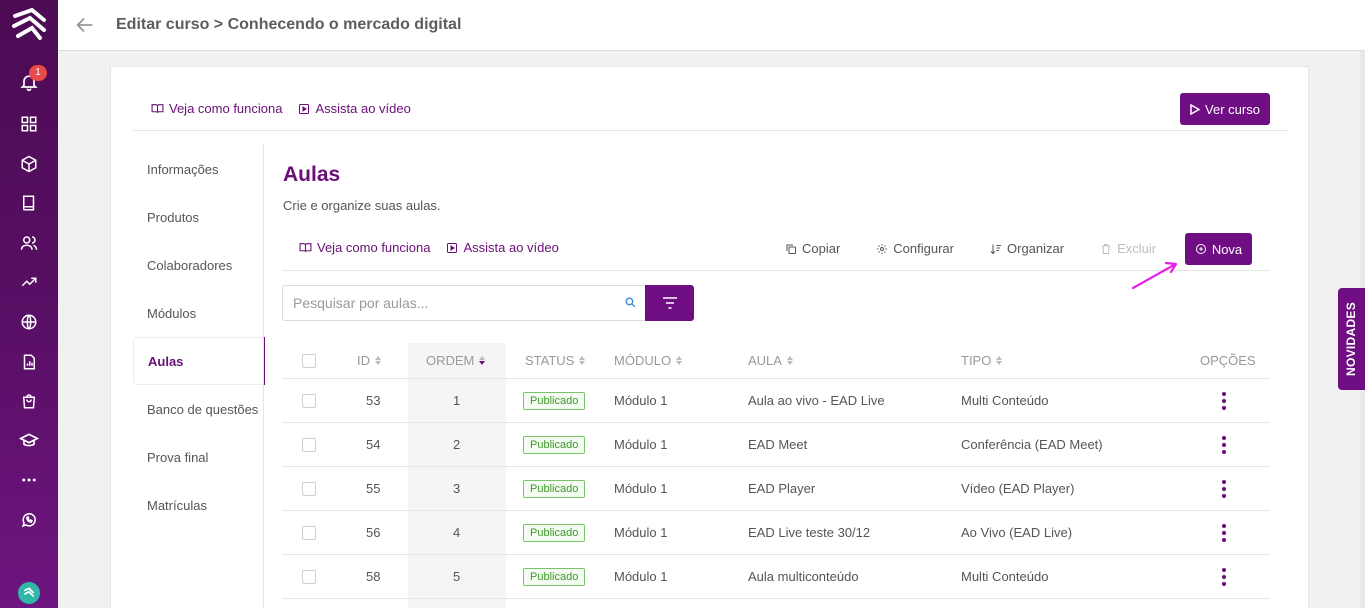 This screenshot has width=1365, height=608. What do you see at coordinates (354, 108) in the screenshot?
I see `watch-video-link: Assista ao vídeo` at bounding box center [354, 108].